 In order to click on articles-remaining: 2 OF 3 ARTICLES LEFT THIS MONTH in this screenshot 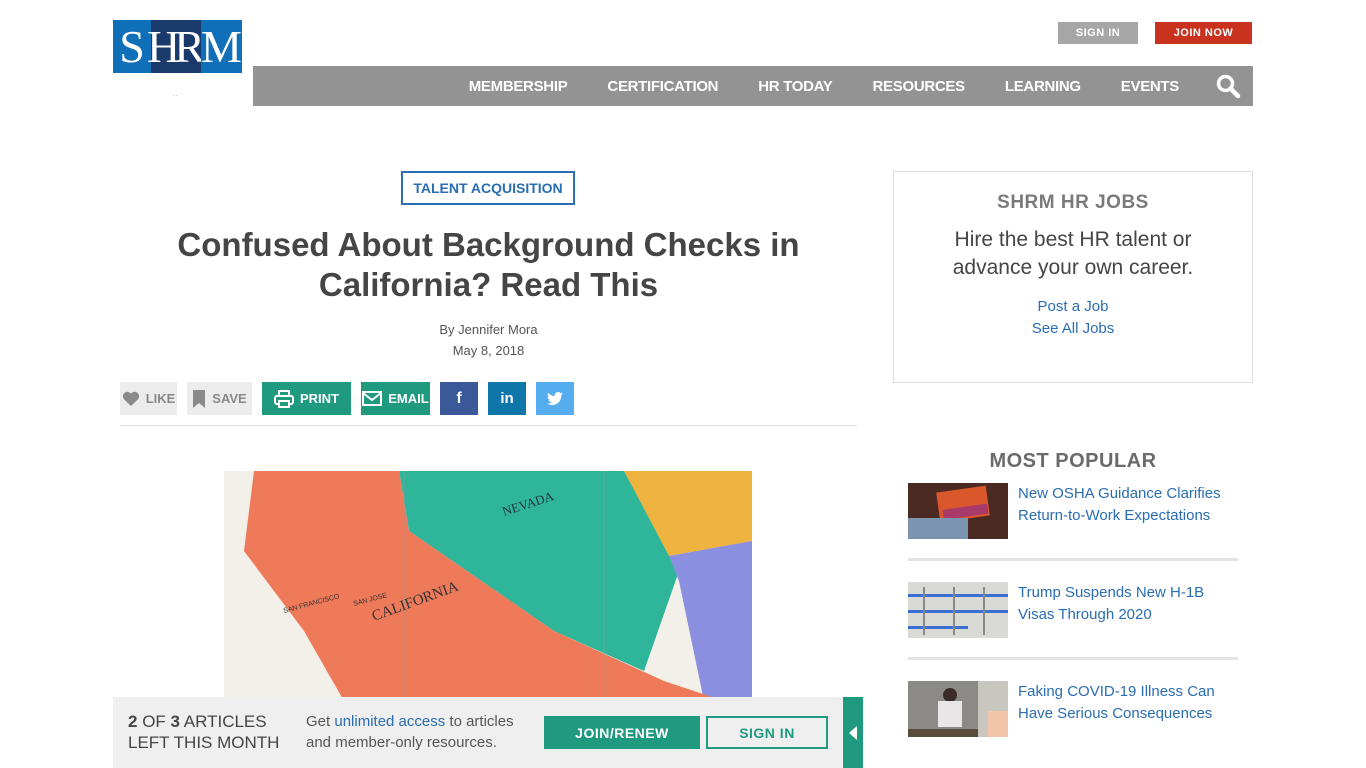, I will do `click(204, 732)`.